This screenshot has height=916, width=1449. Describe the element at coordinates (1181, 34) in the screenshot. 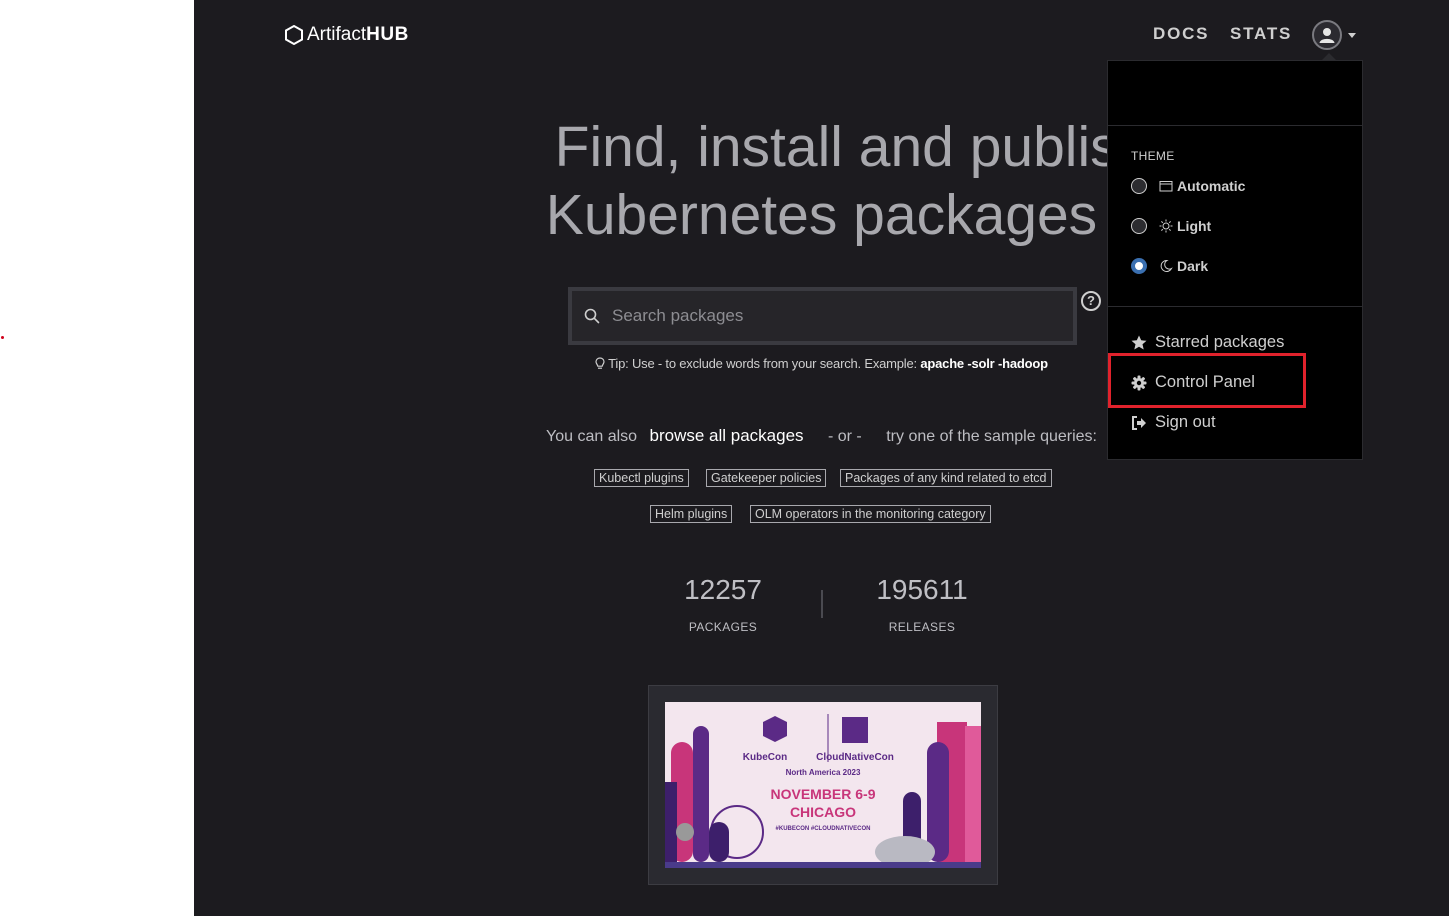

I see `nav-docs-link: DOCS` at that location.